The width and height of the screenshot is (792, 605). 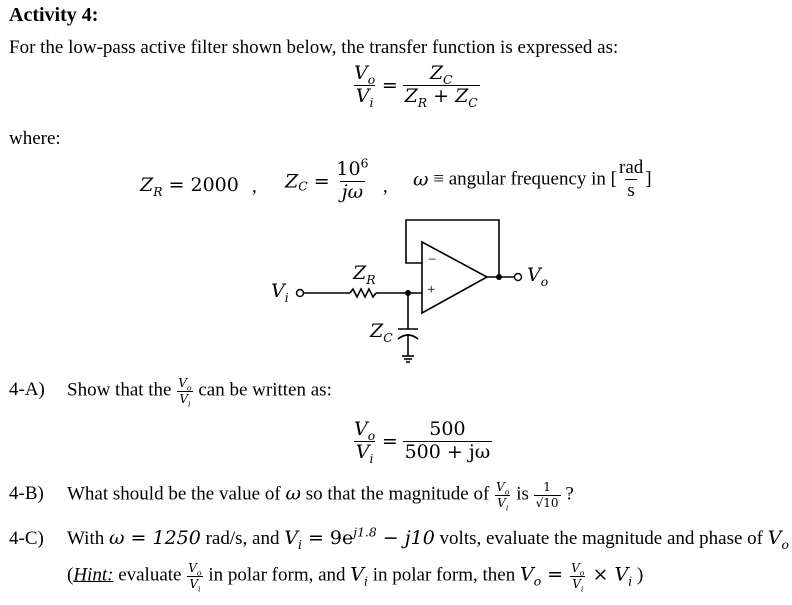 I want to click on low-pass-filter-circuit, so click(x=409, y=291).